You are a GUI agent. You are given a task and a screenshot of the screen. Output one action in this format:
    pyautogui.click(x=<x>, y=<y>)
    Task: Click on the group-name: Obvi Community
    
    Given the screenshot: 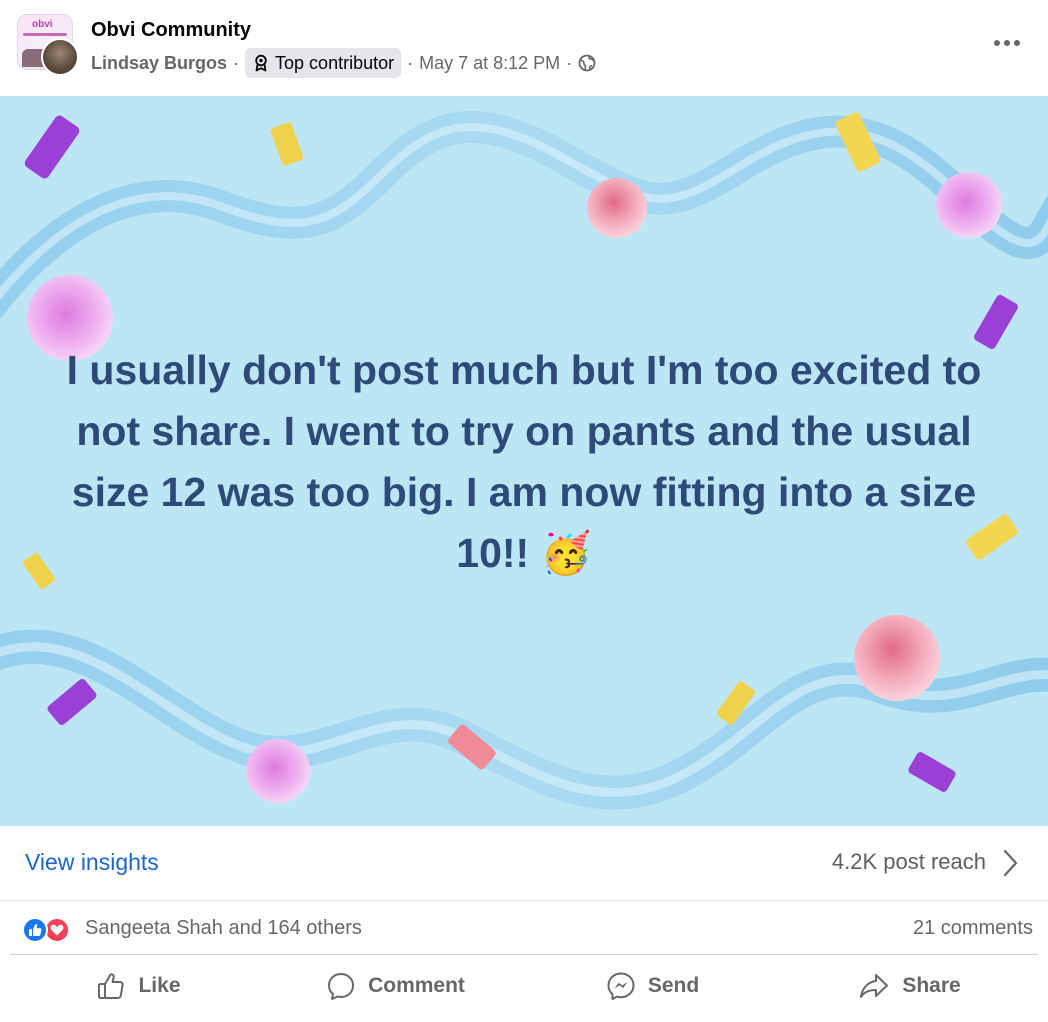 What is the action you would take?
    pyautogui.click(x=171, y=30)
    